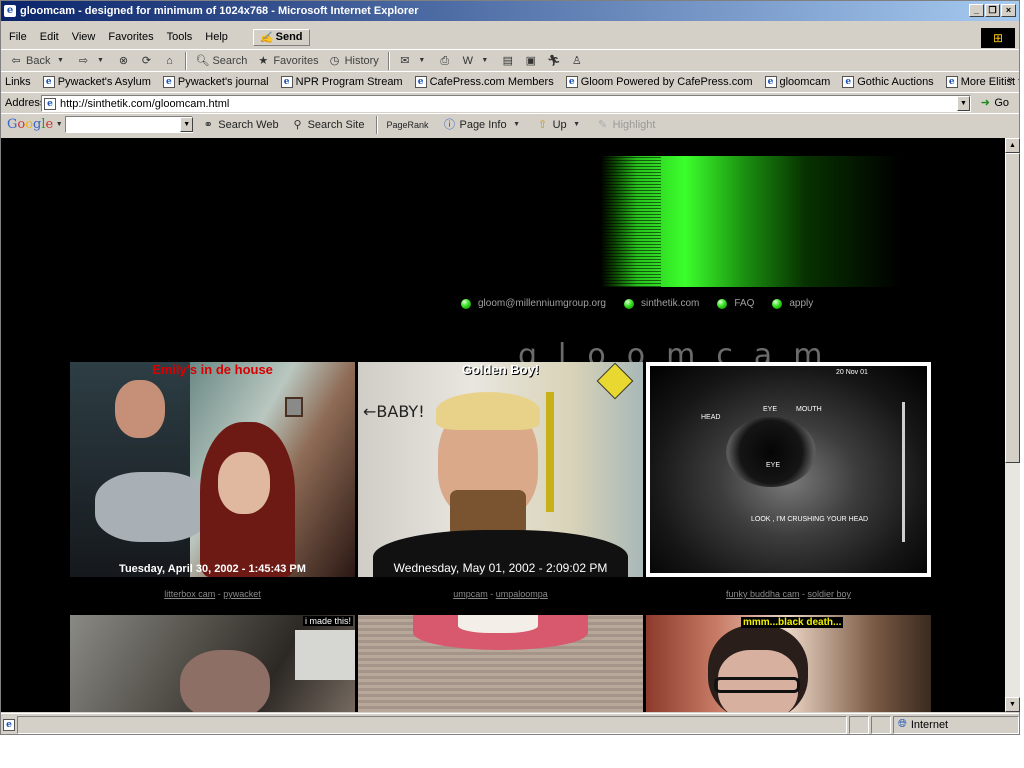  Describe the element at coordinates (296, 60) in the screenshot. I see `favorites-label: Favorites` at that location.